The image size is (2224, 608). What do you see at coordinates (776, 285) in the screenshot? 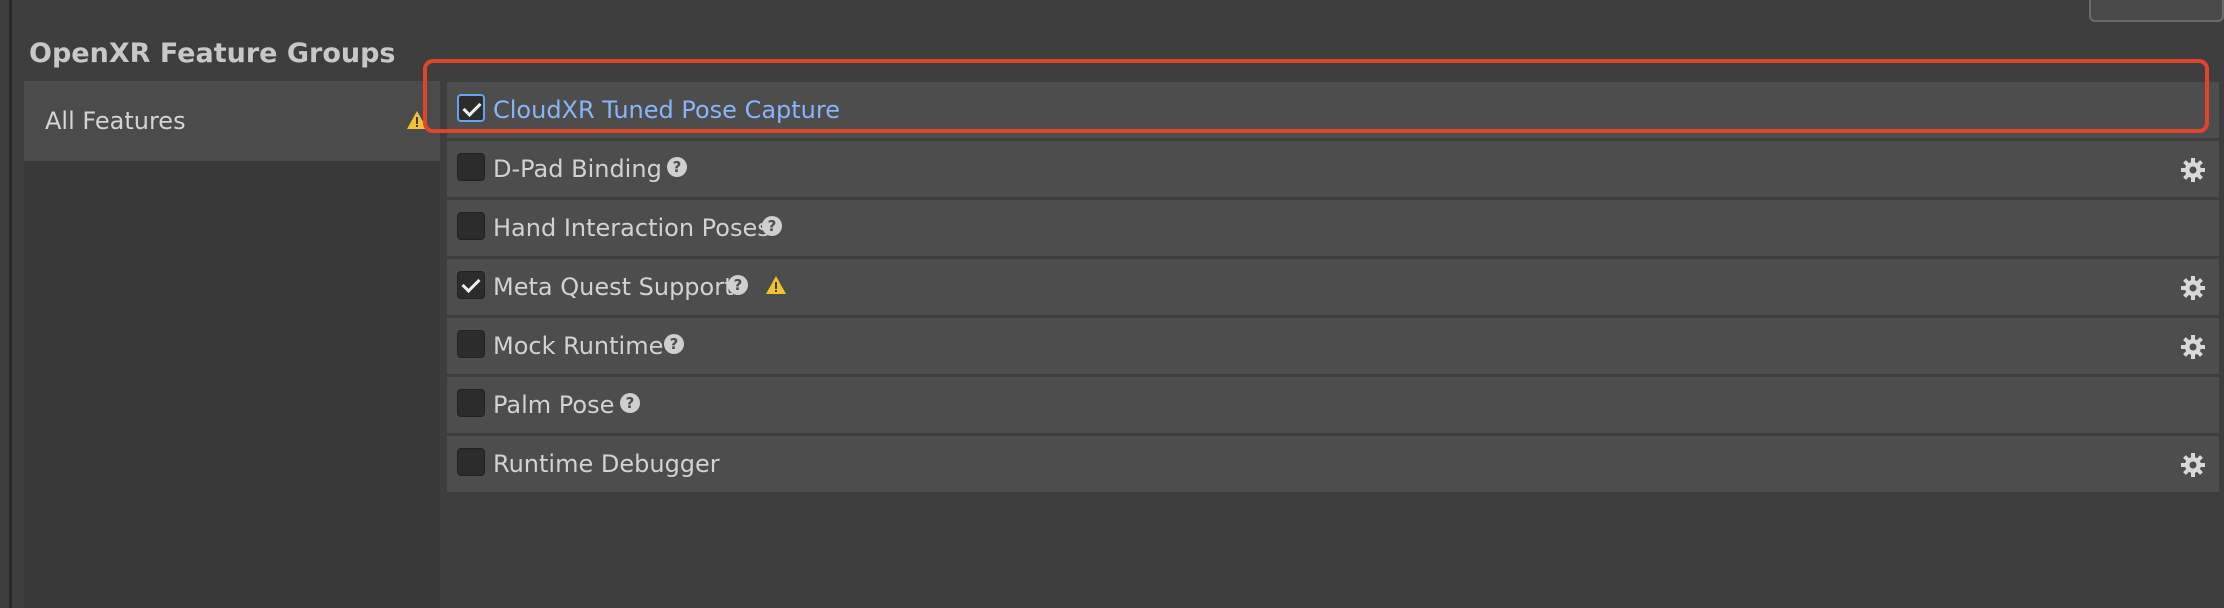
I see `warning-icon` at bounding box center [776, 285].